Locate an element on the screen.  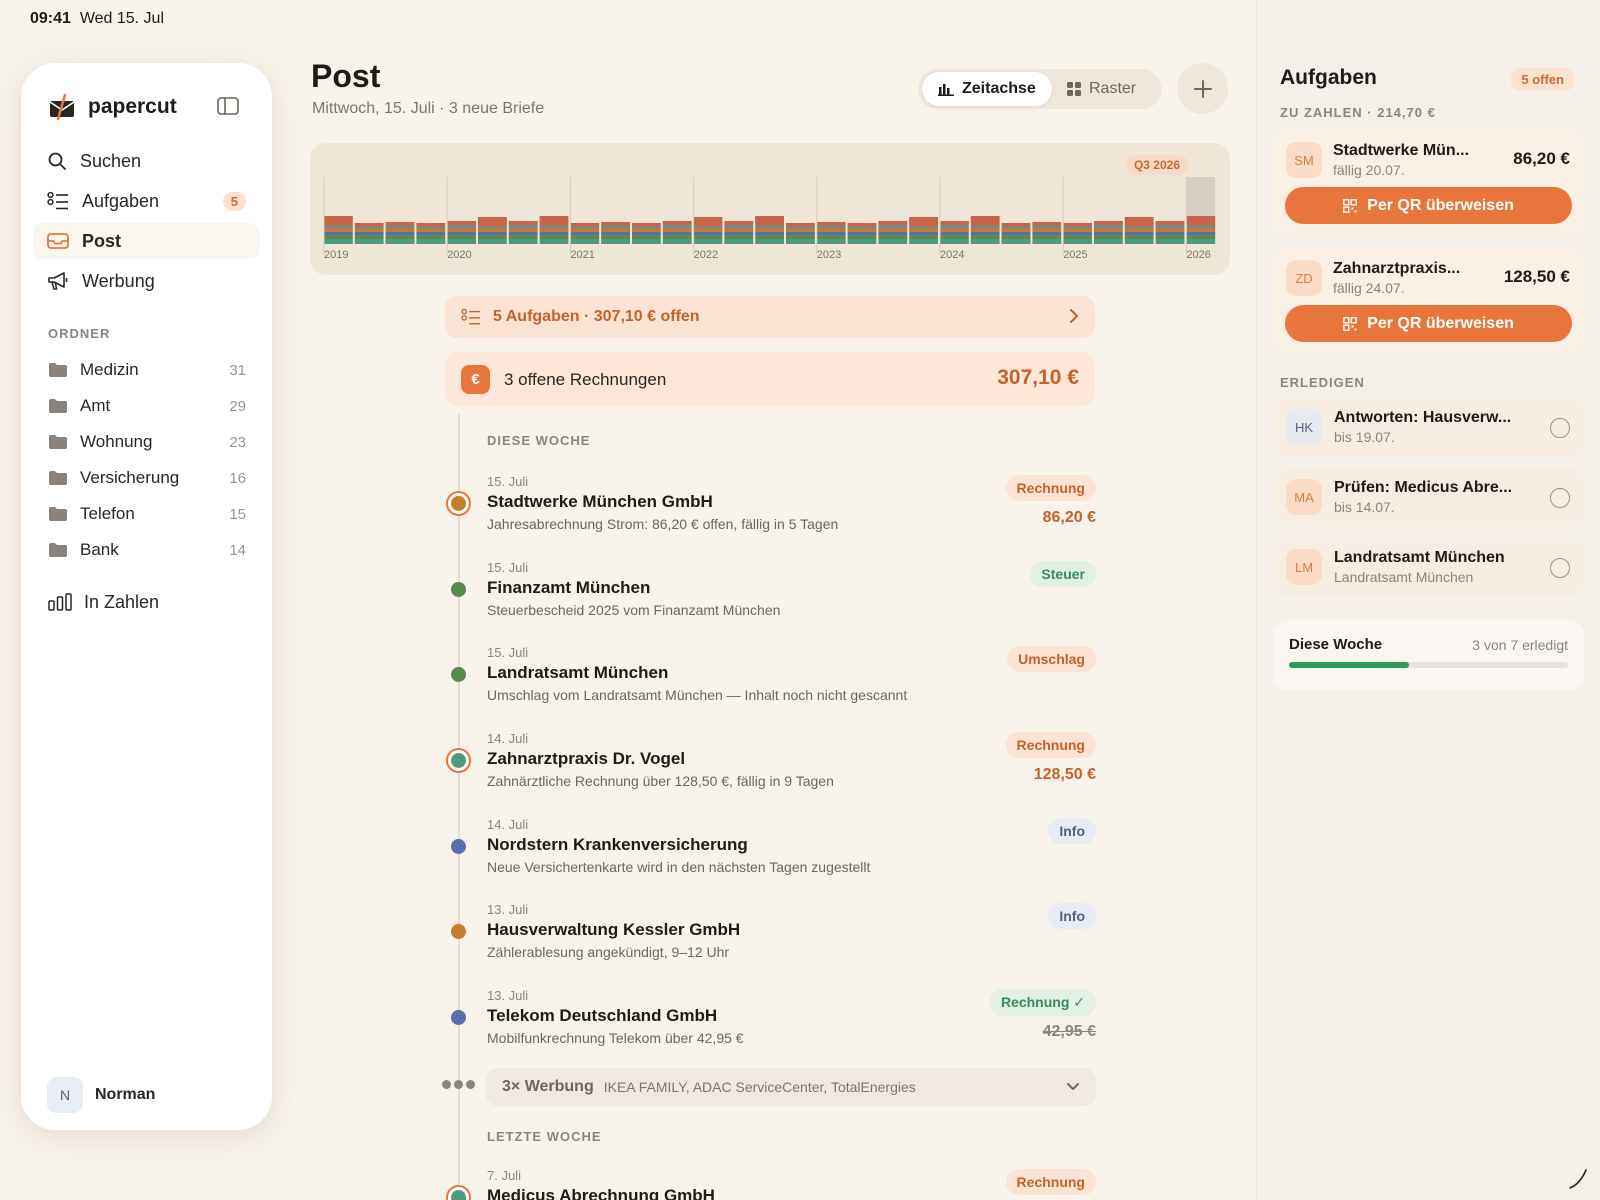
payment-amount: 128,50 € is located at coordinates (1536, 276).